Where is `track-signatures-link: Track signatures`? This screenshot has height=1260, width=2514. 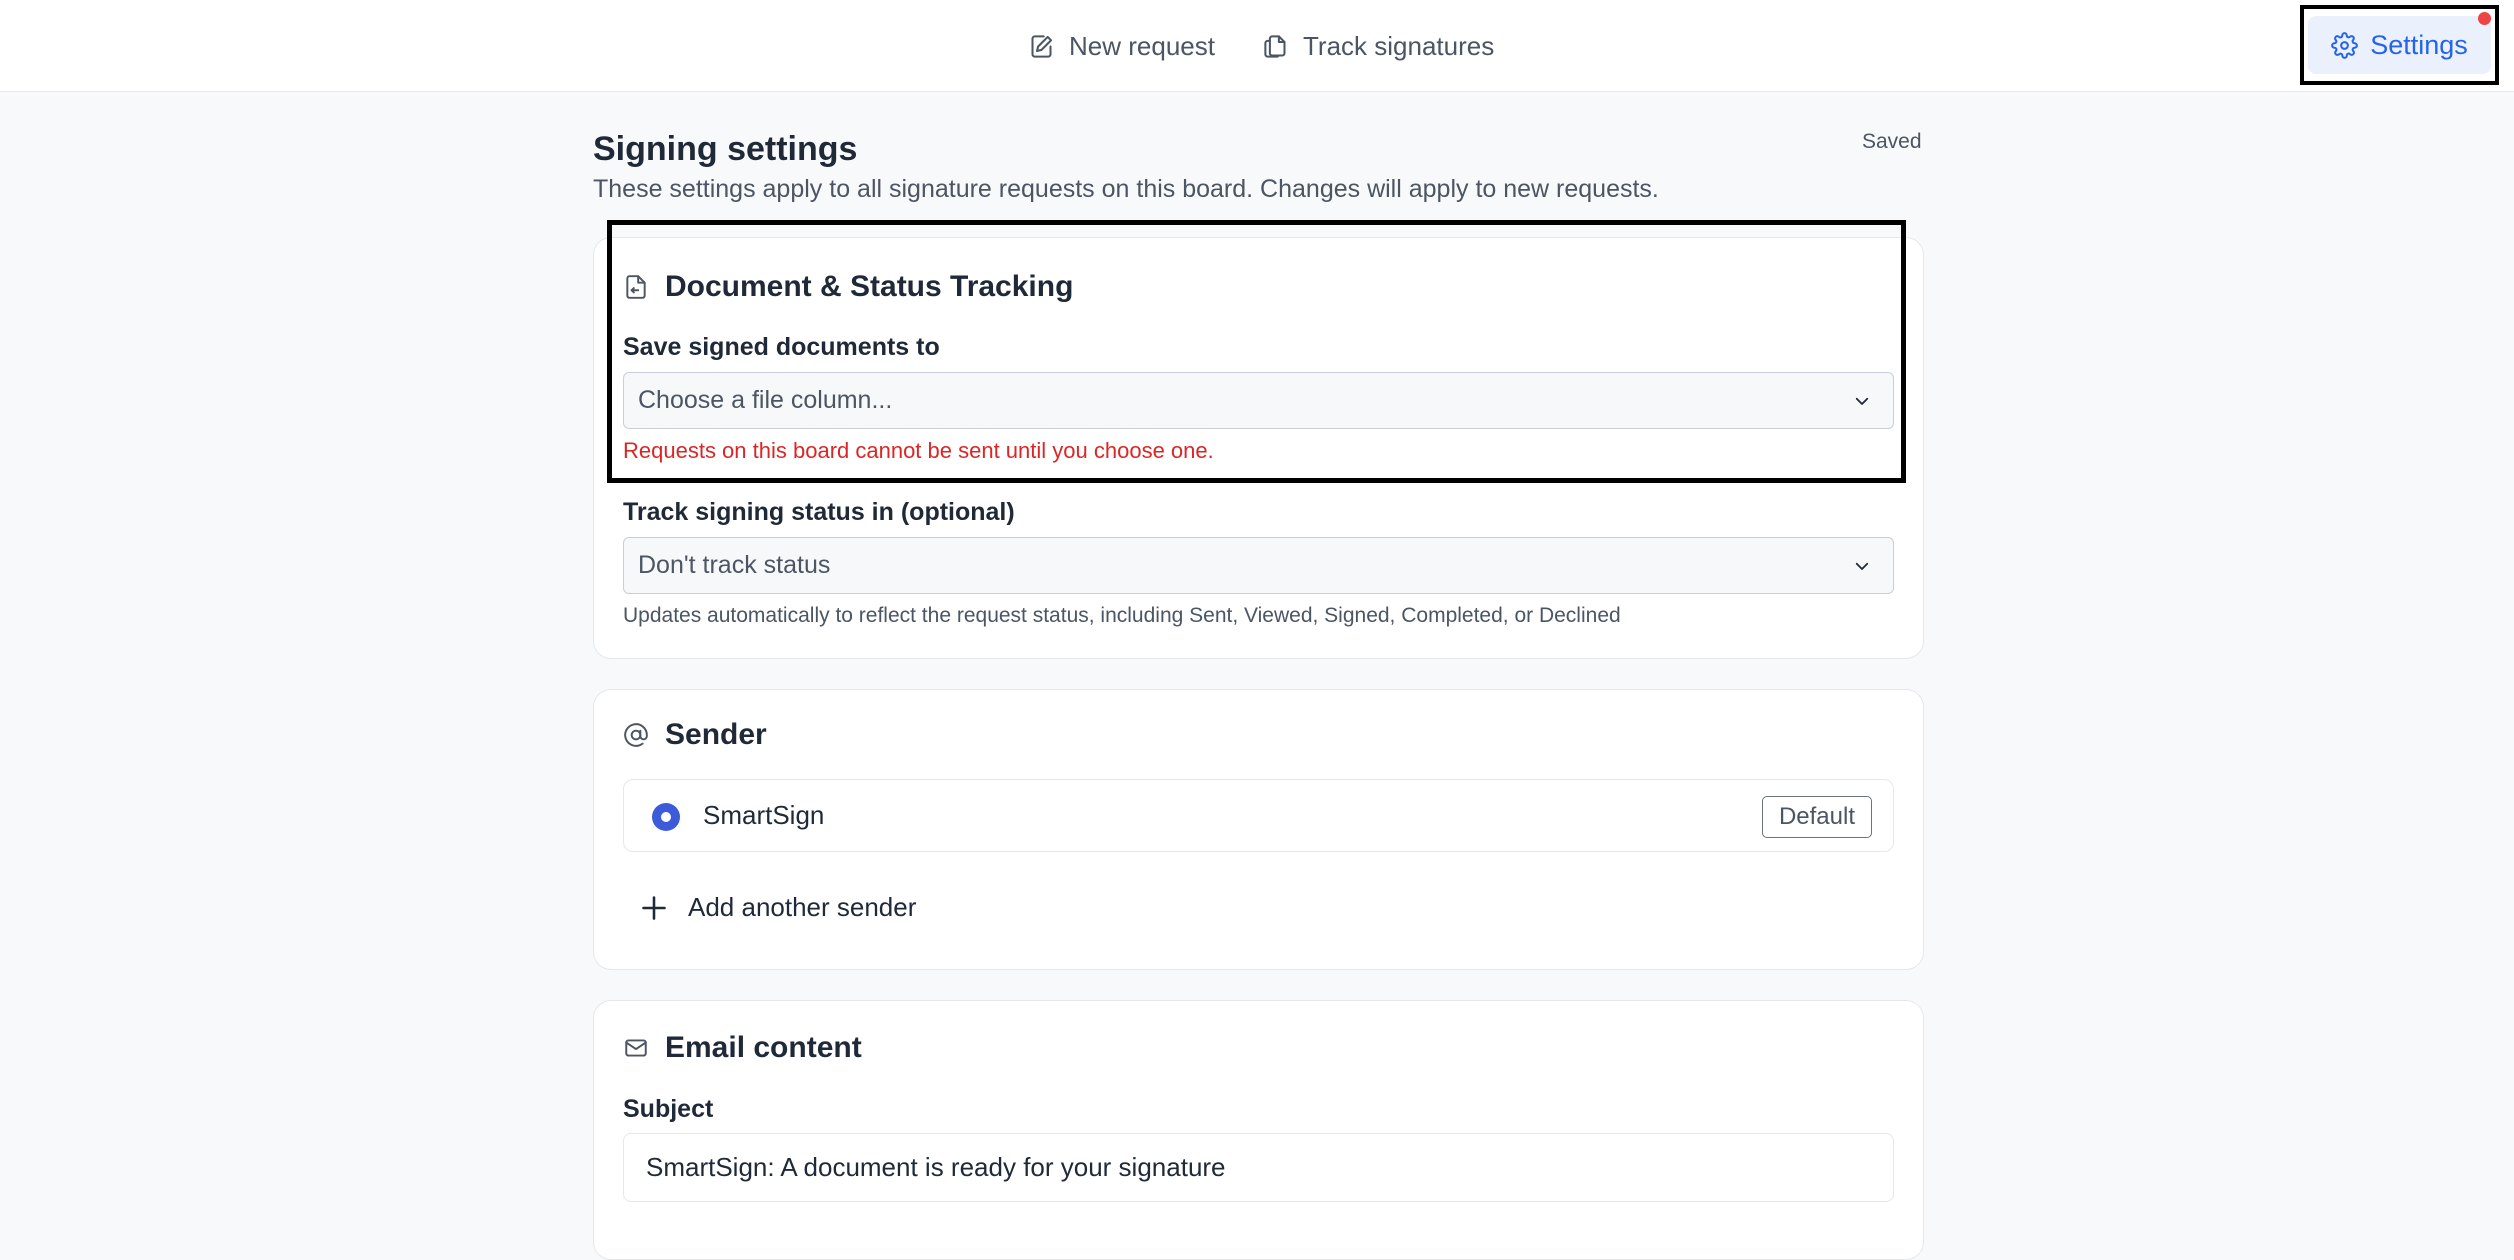 track-signatures-link: Track signatures is located at coordinates (1378, 46).